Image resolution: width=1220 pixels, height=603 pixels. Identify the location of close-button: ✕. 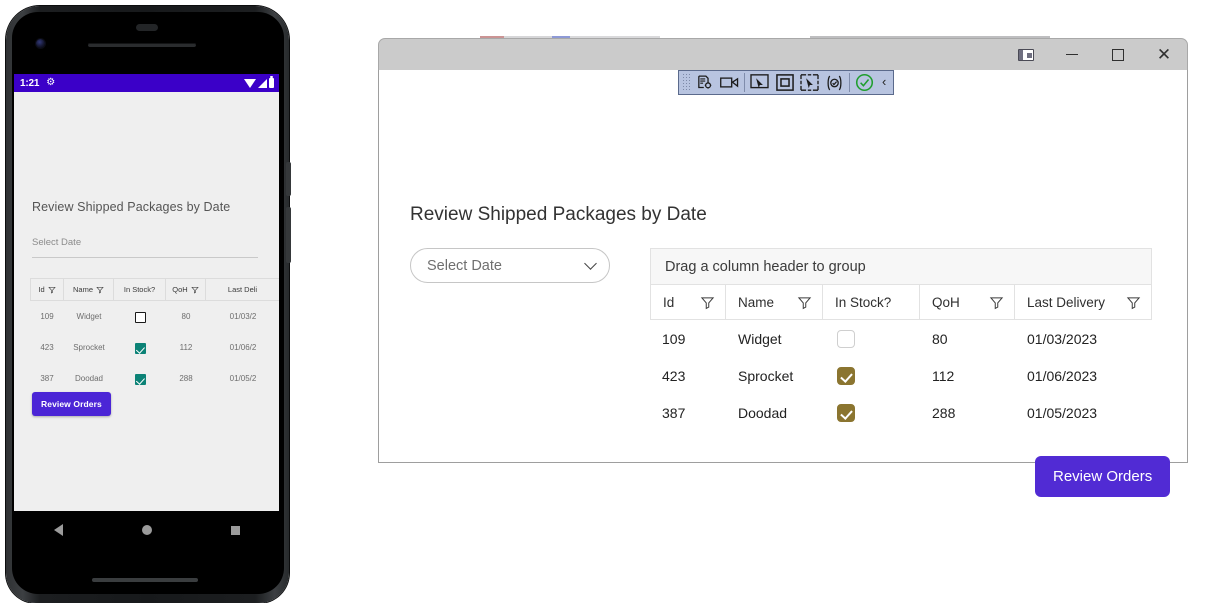
(1164, 55).